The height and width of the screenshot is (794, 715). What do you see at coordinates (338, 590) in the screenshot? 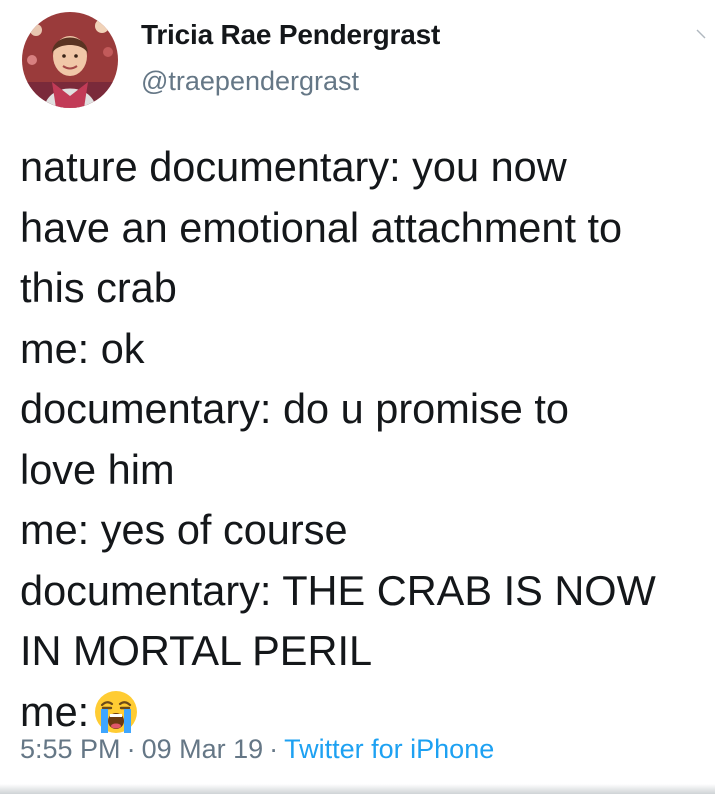
I see `tweet-line: documentary: THE CRAB IS NOW` at bounding box center [338, 590].